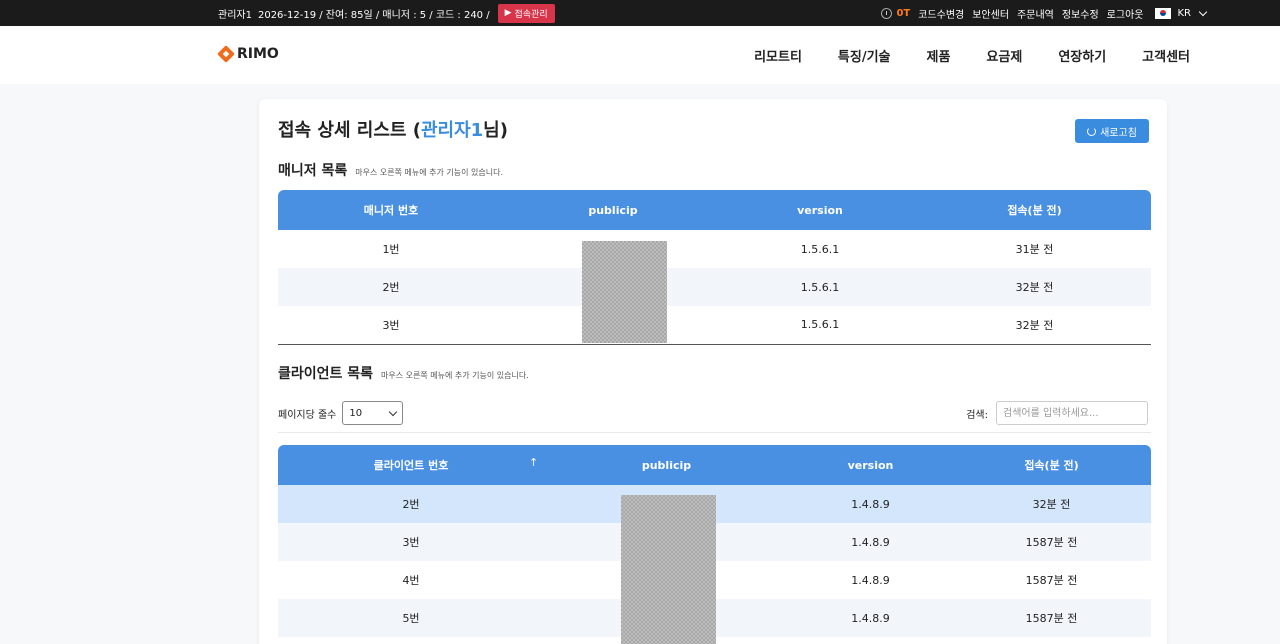  I want to click on top-link-profile: 정보수정, so click(1080, 13).